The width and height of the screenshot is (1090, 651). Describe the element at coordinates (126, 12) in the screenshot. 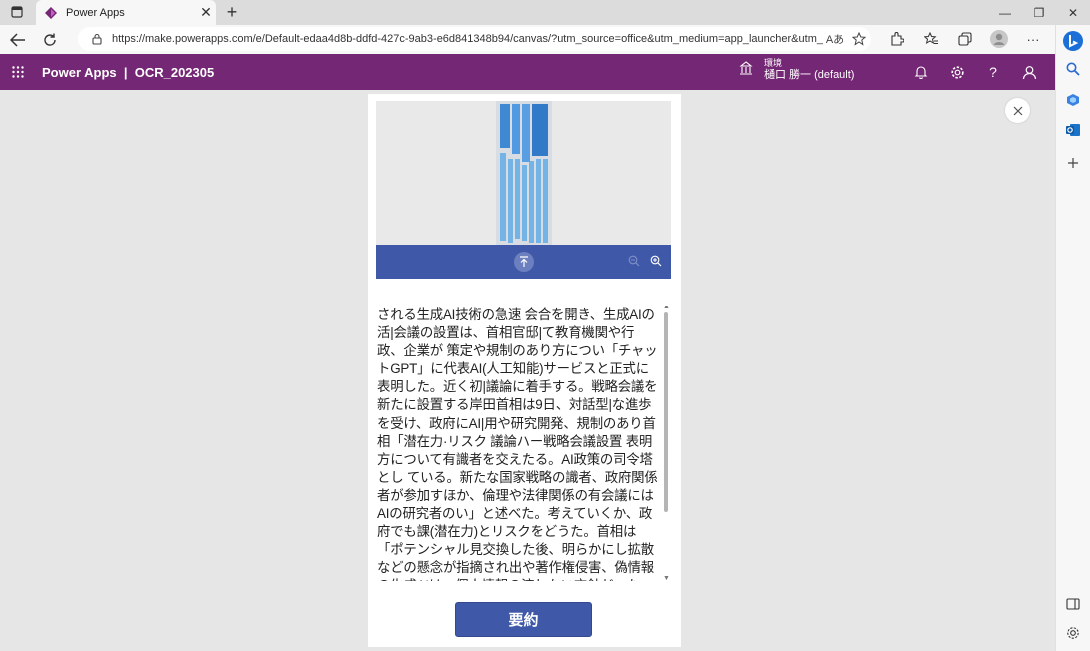

I see `browser-tab: Power Apps ✕` at that location.